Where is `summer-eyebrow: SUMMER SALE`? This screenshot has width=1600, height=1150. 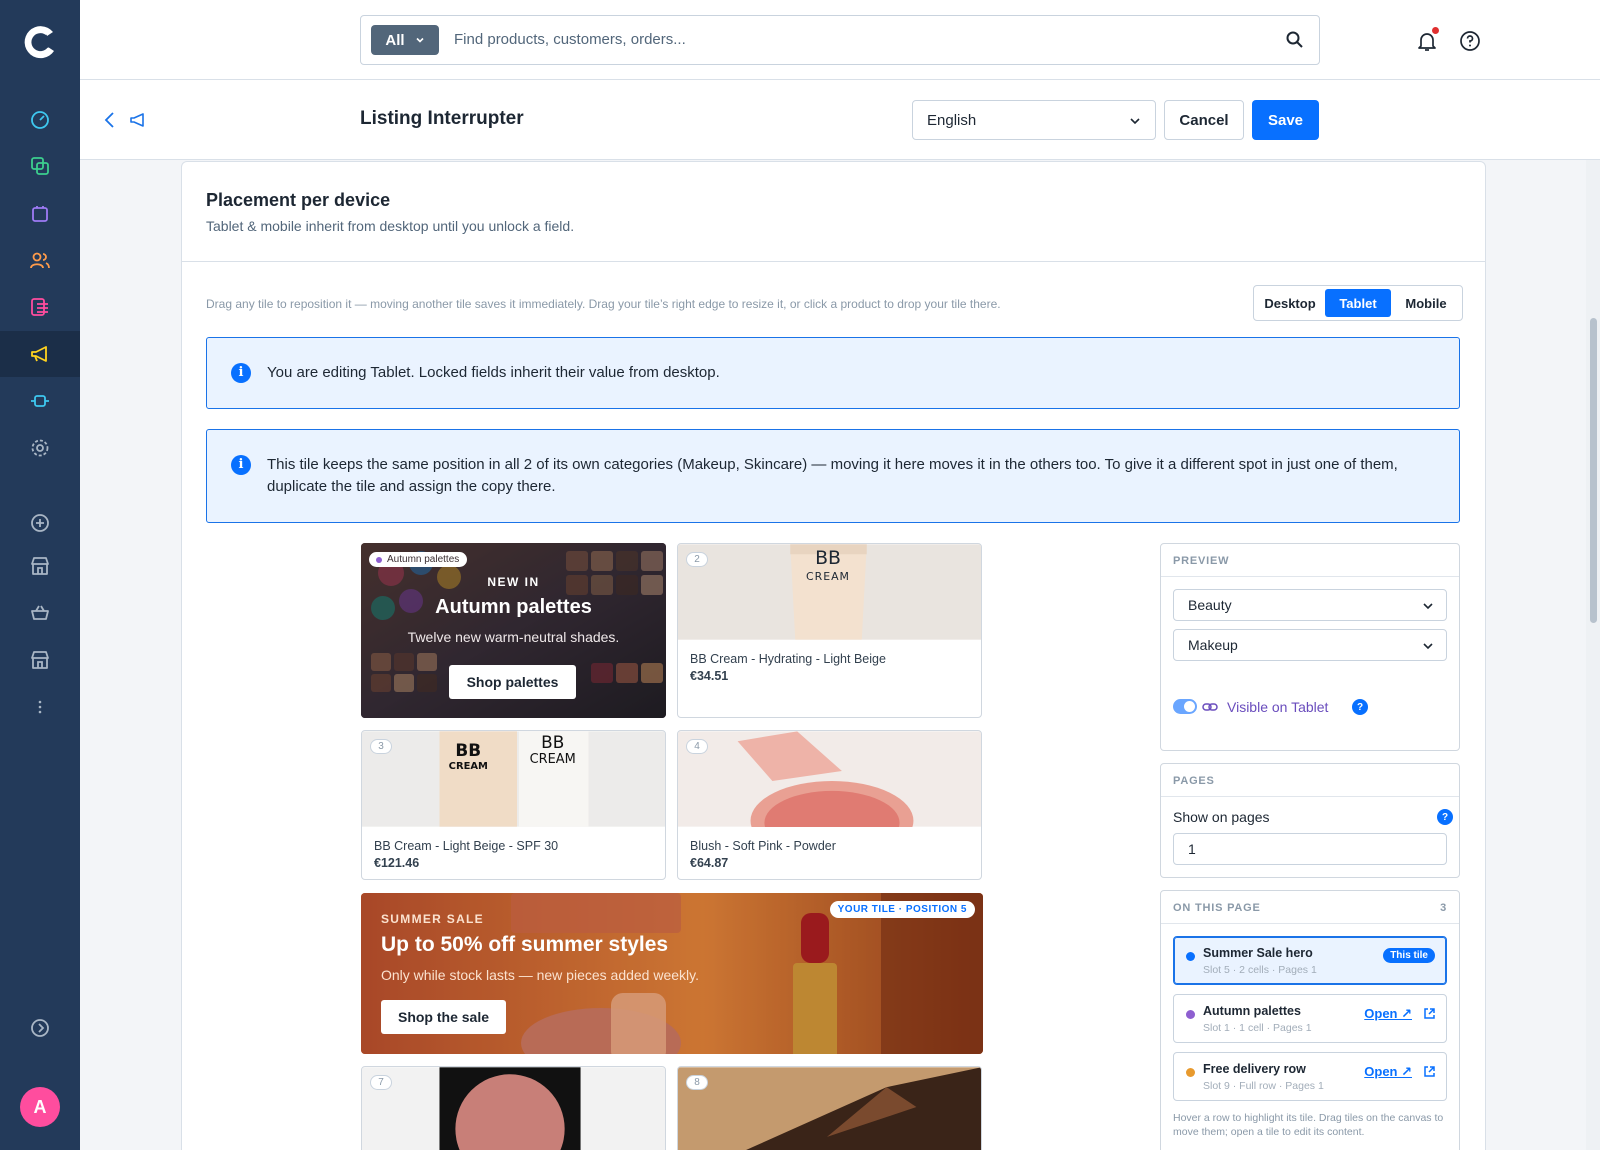
summer-eyebrow: SUMMER SALE is located at coordinates (432, 919).